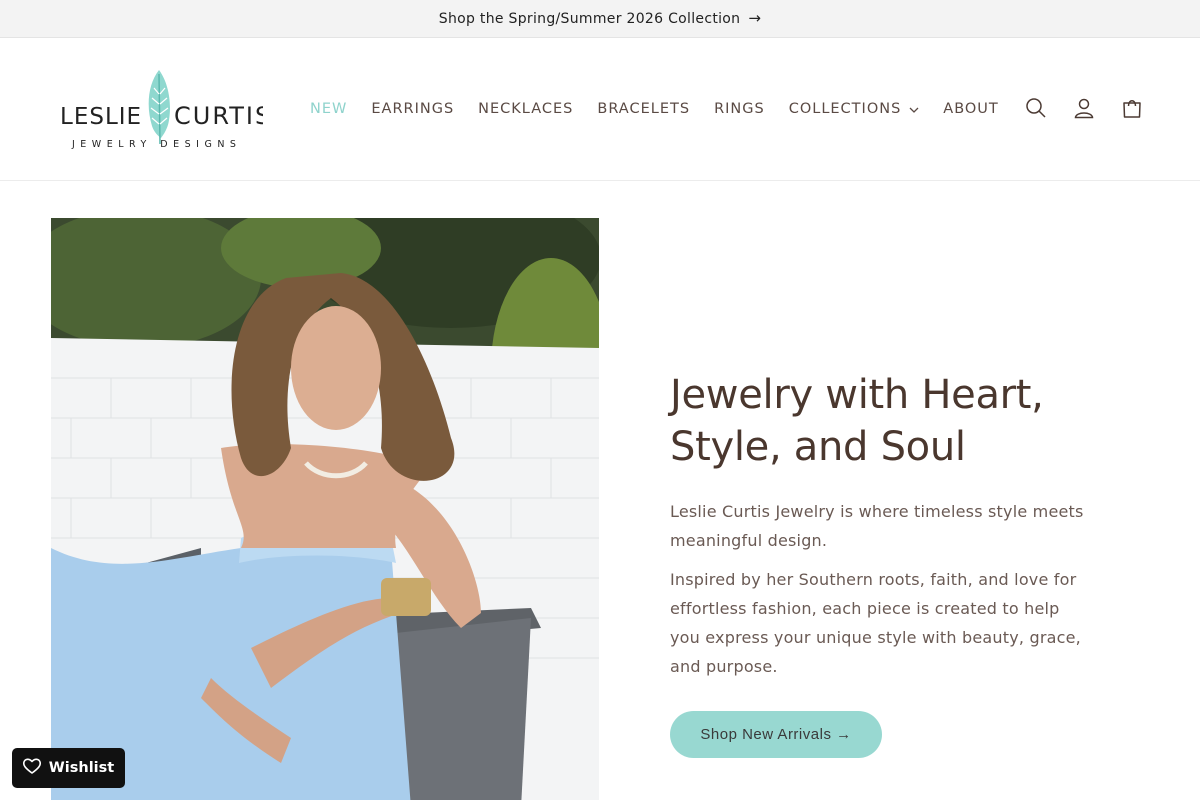 Image resolution: width=1200 pixels, height=800 pixels. I want to click on site-logo: LESLIE CURTIS JEWELRY DESIGNS, so click(160, 109).